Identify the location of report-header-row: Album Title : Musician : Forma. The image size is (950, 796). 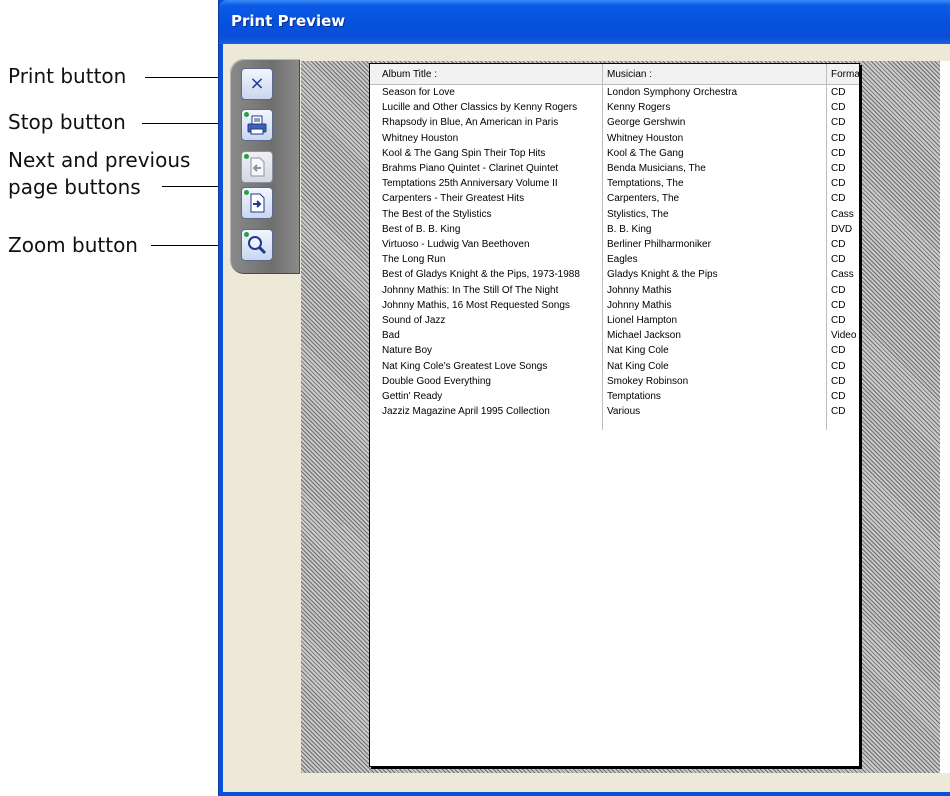
(615, 74).